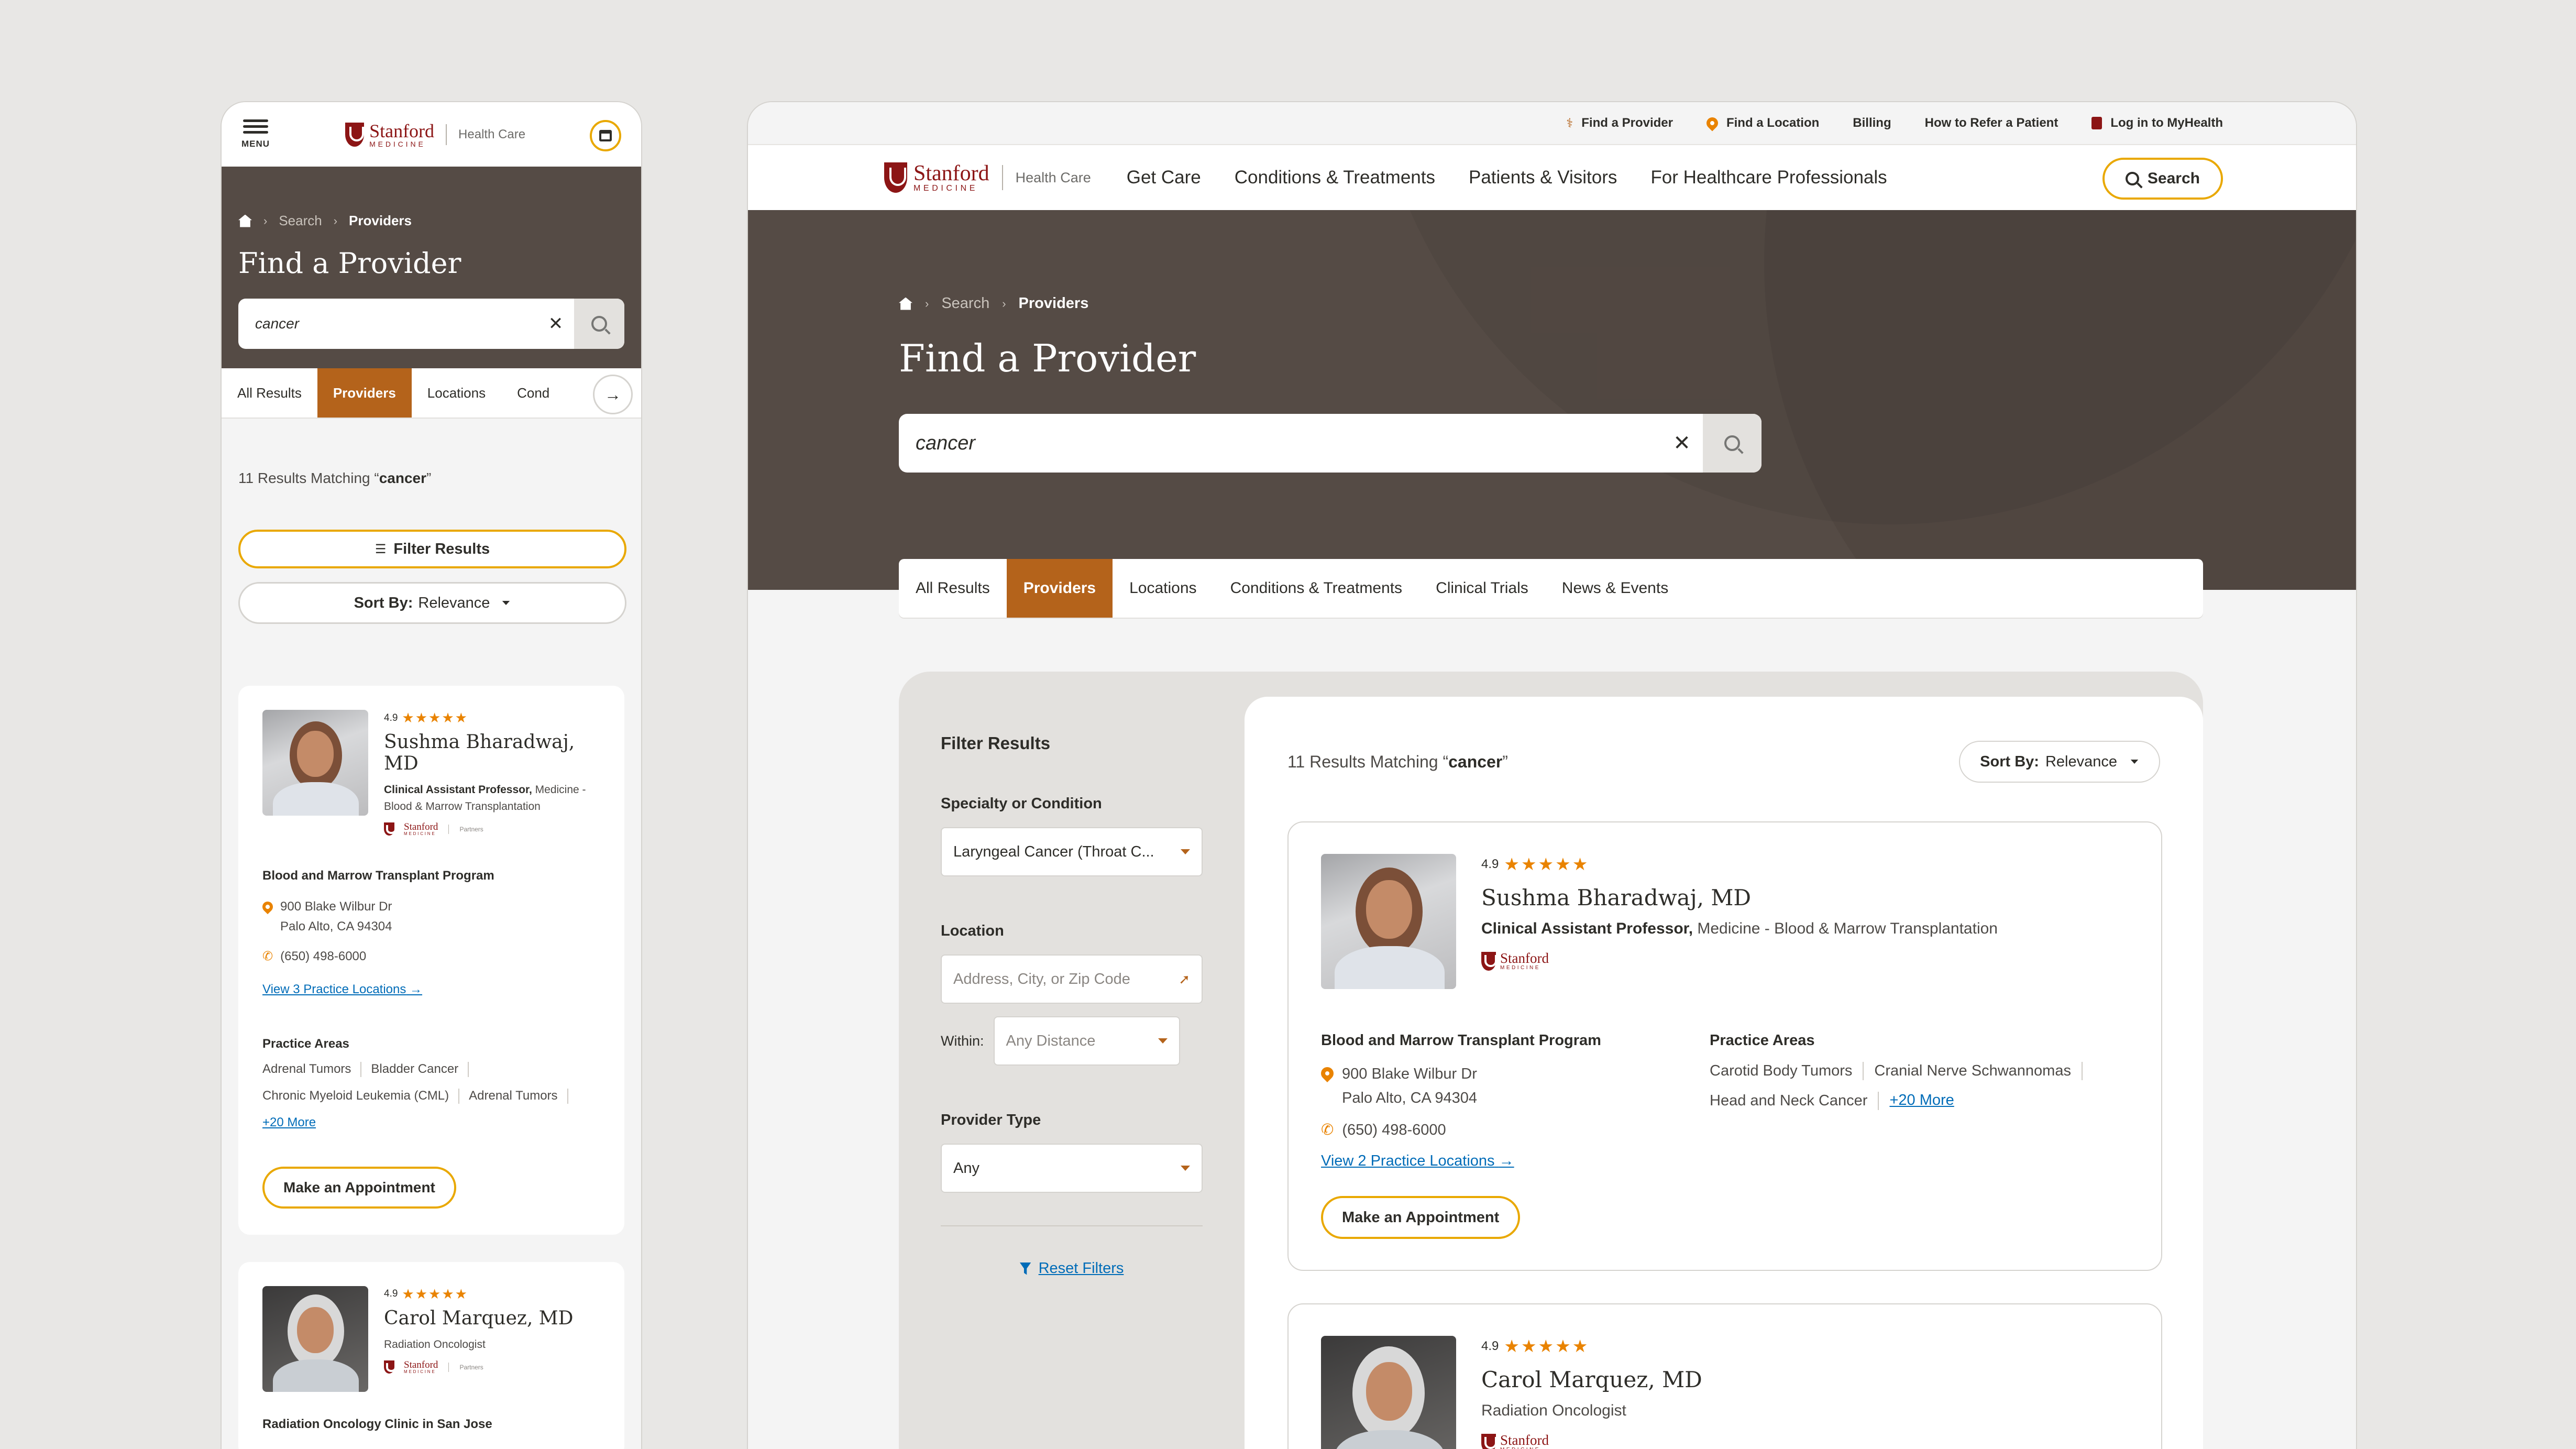  What do you see at coordinates (2132, 179) in the screenshot?
I see `search-icon` at bounding box center [2132, 179].